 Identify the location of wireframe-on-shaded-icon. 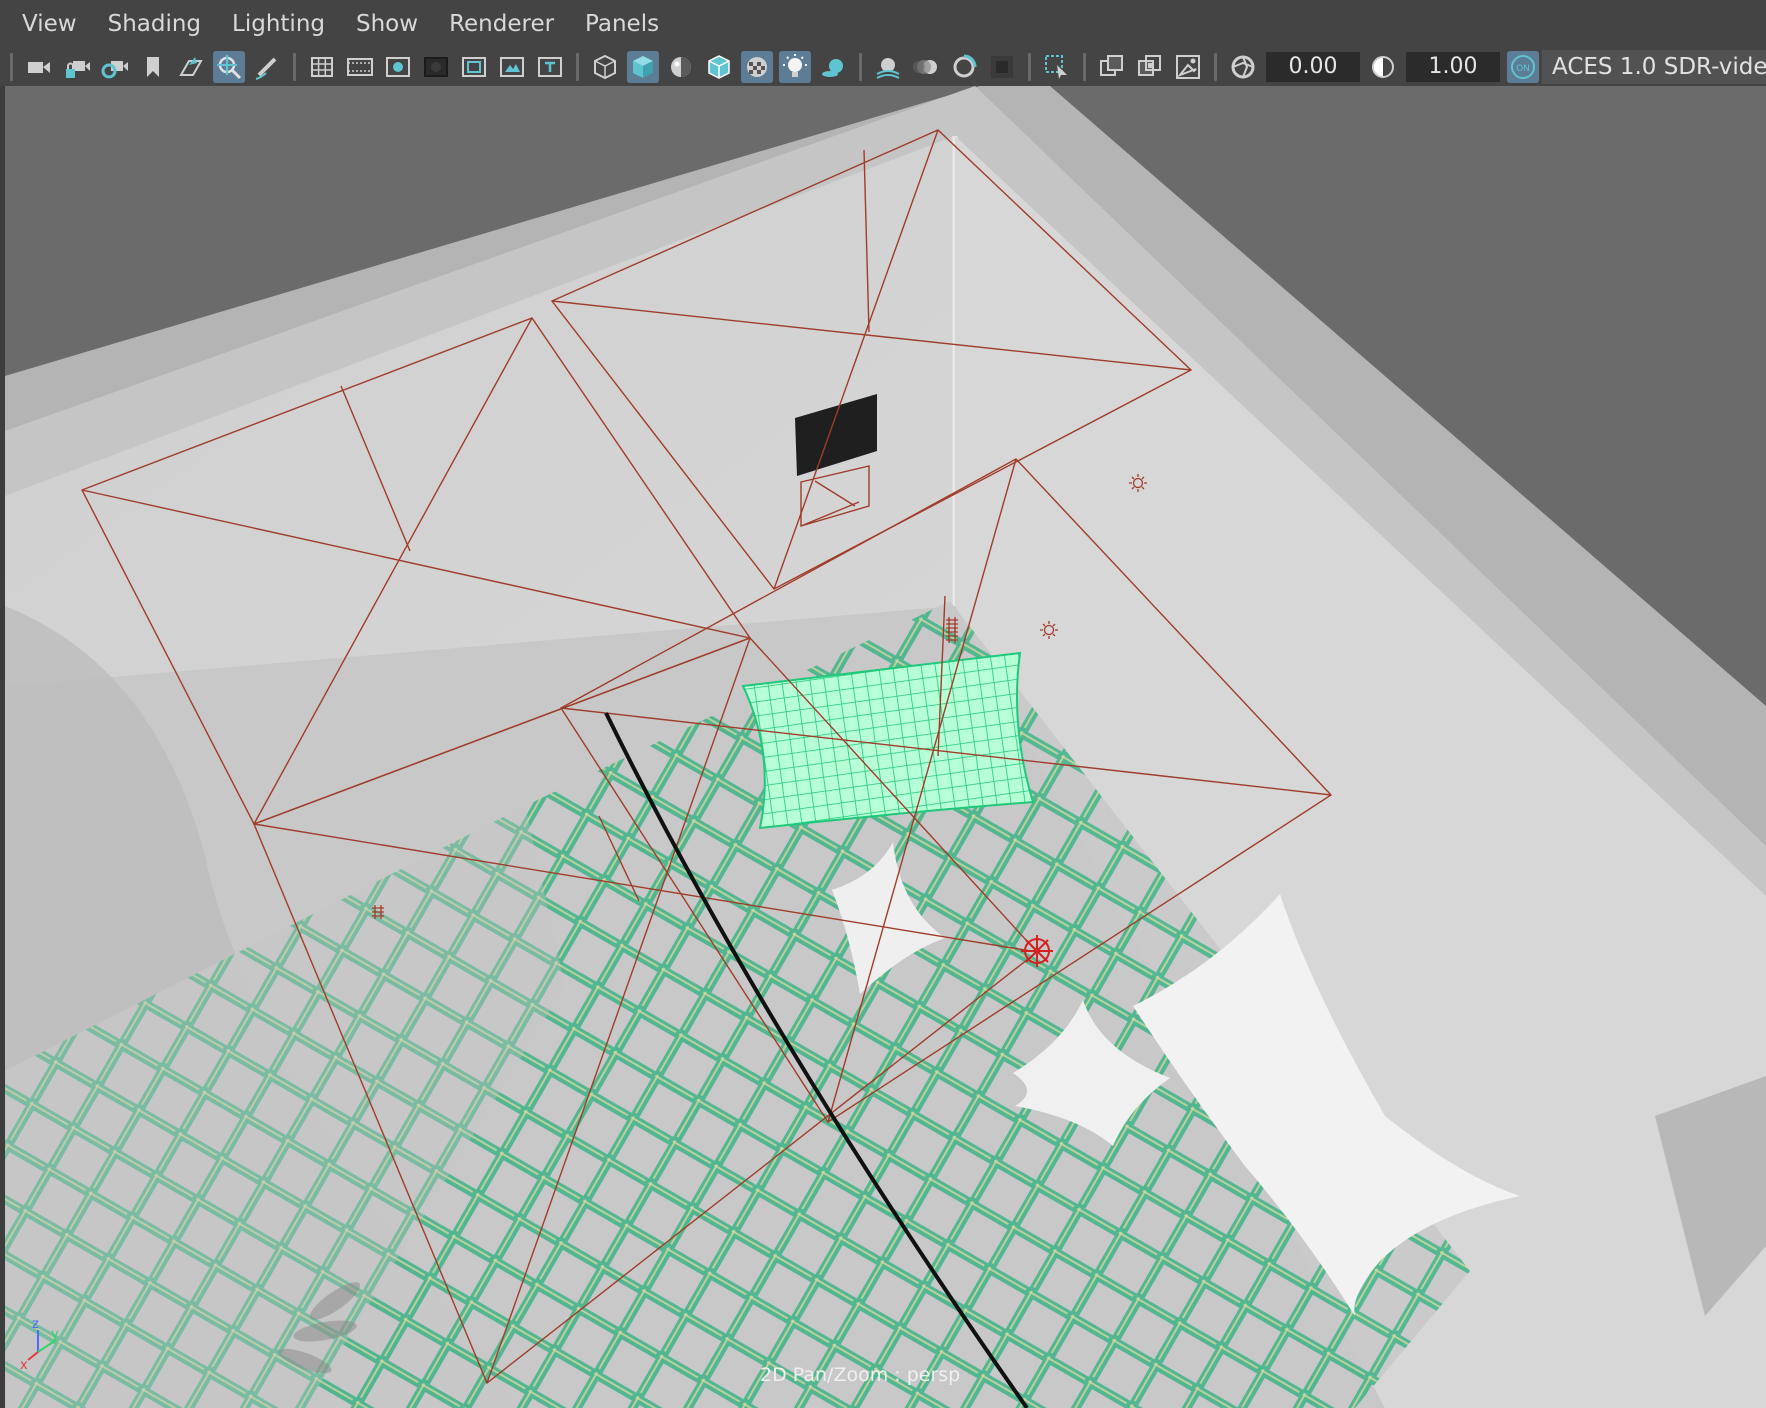
(719, 67).